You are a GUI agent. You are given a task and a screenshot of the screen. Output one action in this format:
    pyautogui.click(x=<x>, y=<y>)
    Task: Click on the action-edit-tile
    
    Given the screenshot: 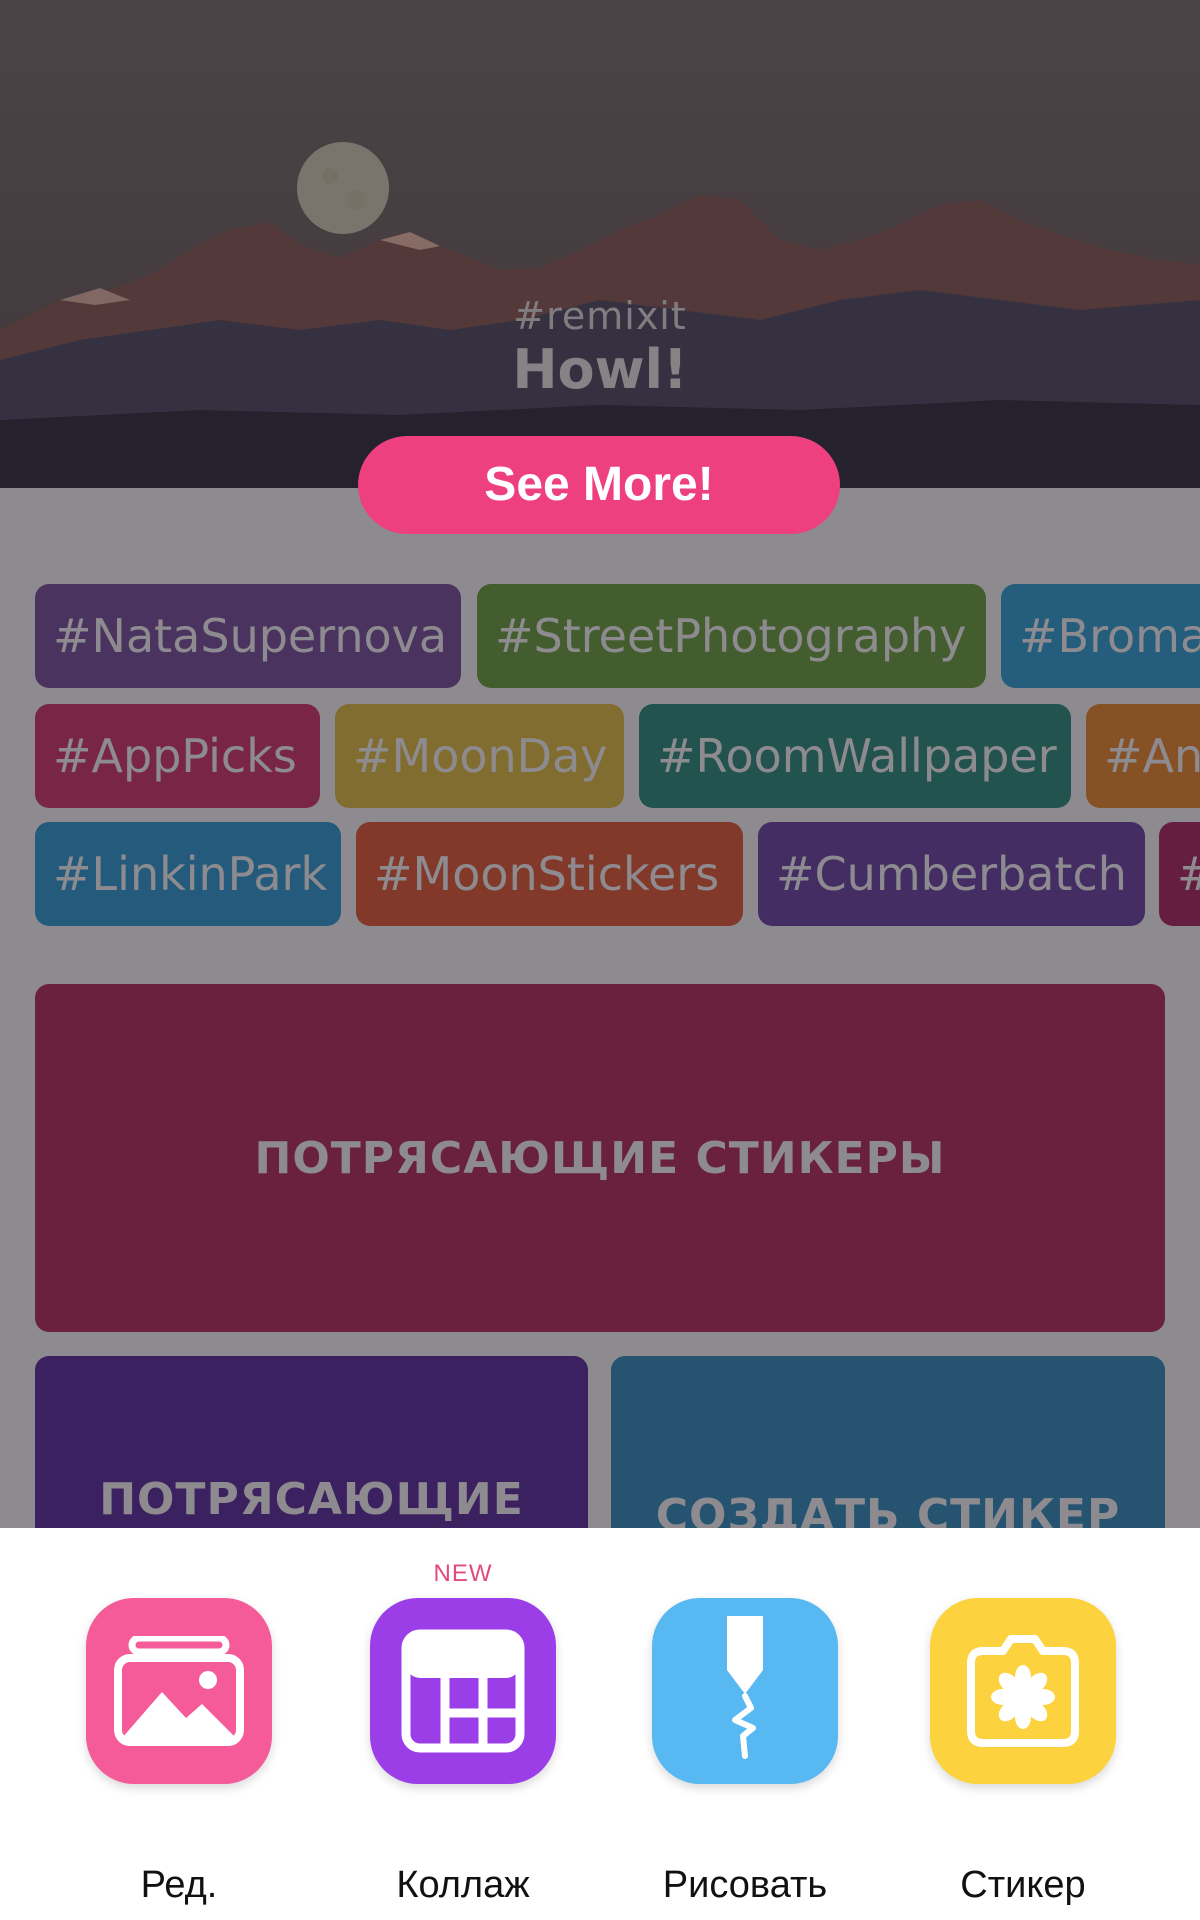 What is the action you would take?
    pyautogui.click(x=179, y=1691)
    